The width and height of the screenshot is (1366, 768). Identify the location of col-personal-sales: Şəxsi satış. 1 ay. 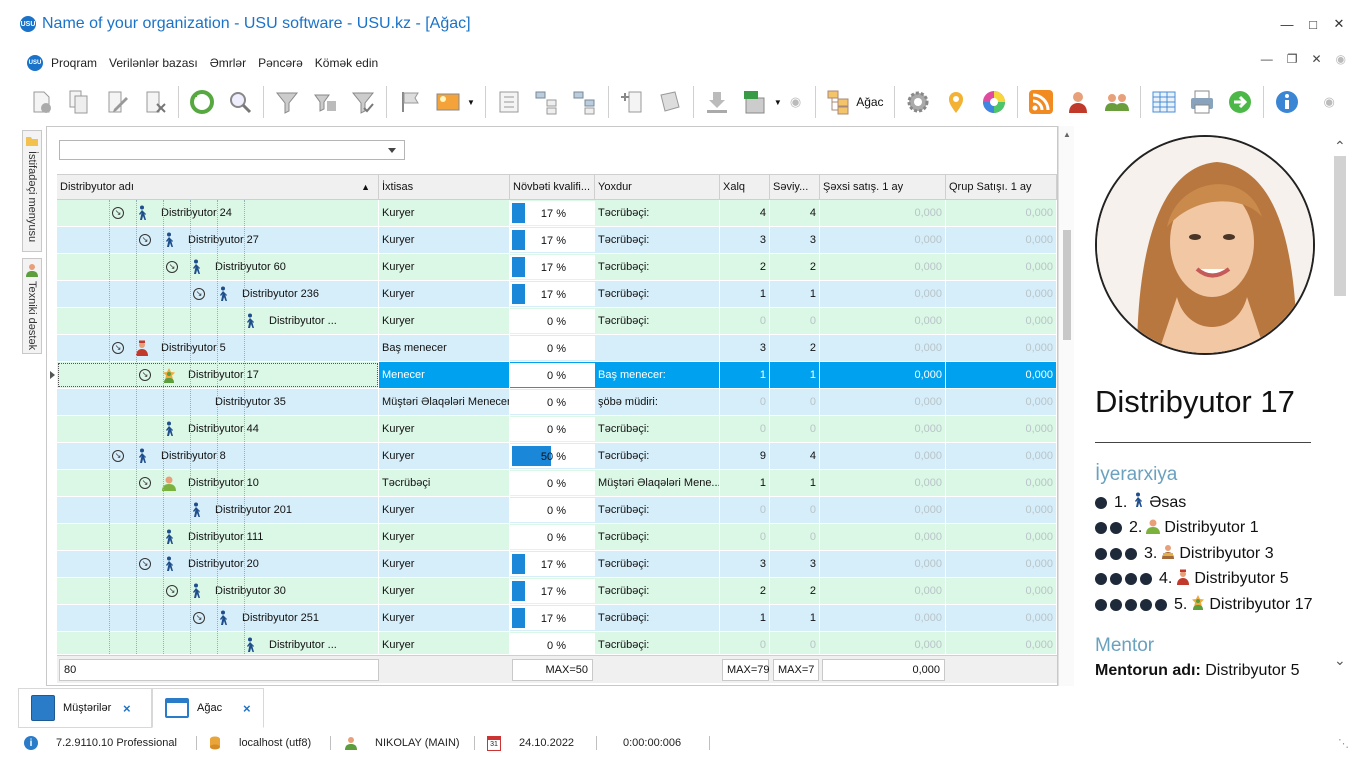
(883, 187).